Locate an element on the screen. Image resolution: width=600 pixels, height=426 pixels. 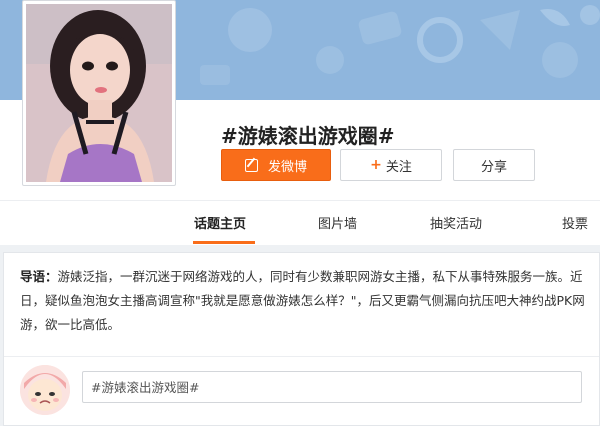
topic-avatar is located at coordinates (99, 93).